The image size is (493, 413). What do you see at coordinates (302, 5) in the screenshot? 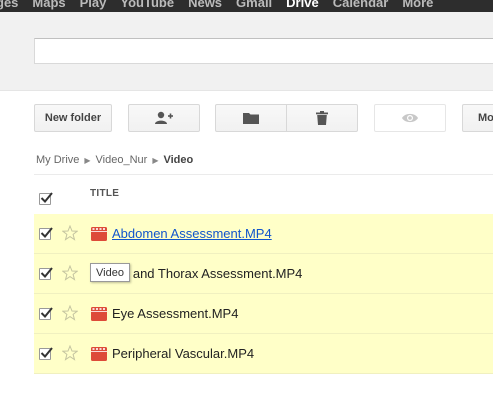
I see `nav-item-drive: Drive` at bounding box center [302, 5].